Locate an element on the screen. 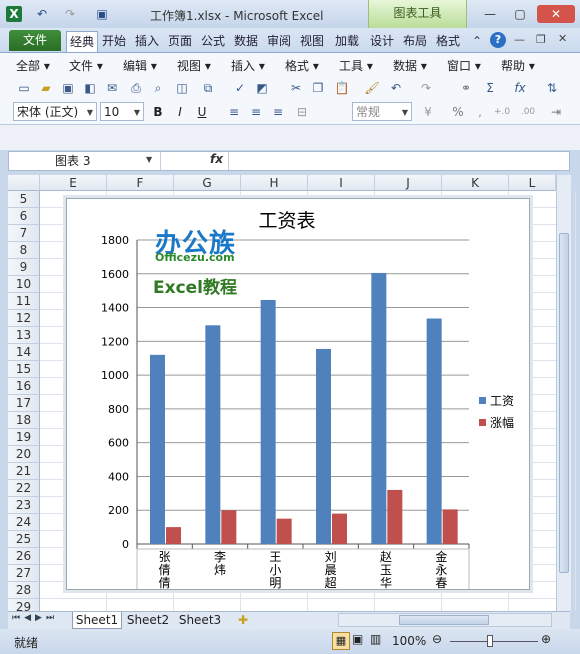  tab-classic: 经典 is located at coordinates (82, 41).